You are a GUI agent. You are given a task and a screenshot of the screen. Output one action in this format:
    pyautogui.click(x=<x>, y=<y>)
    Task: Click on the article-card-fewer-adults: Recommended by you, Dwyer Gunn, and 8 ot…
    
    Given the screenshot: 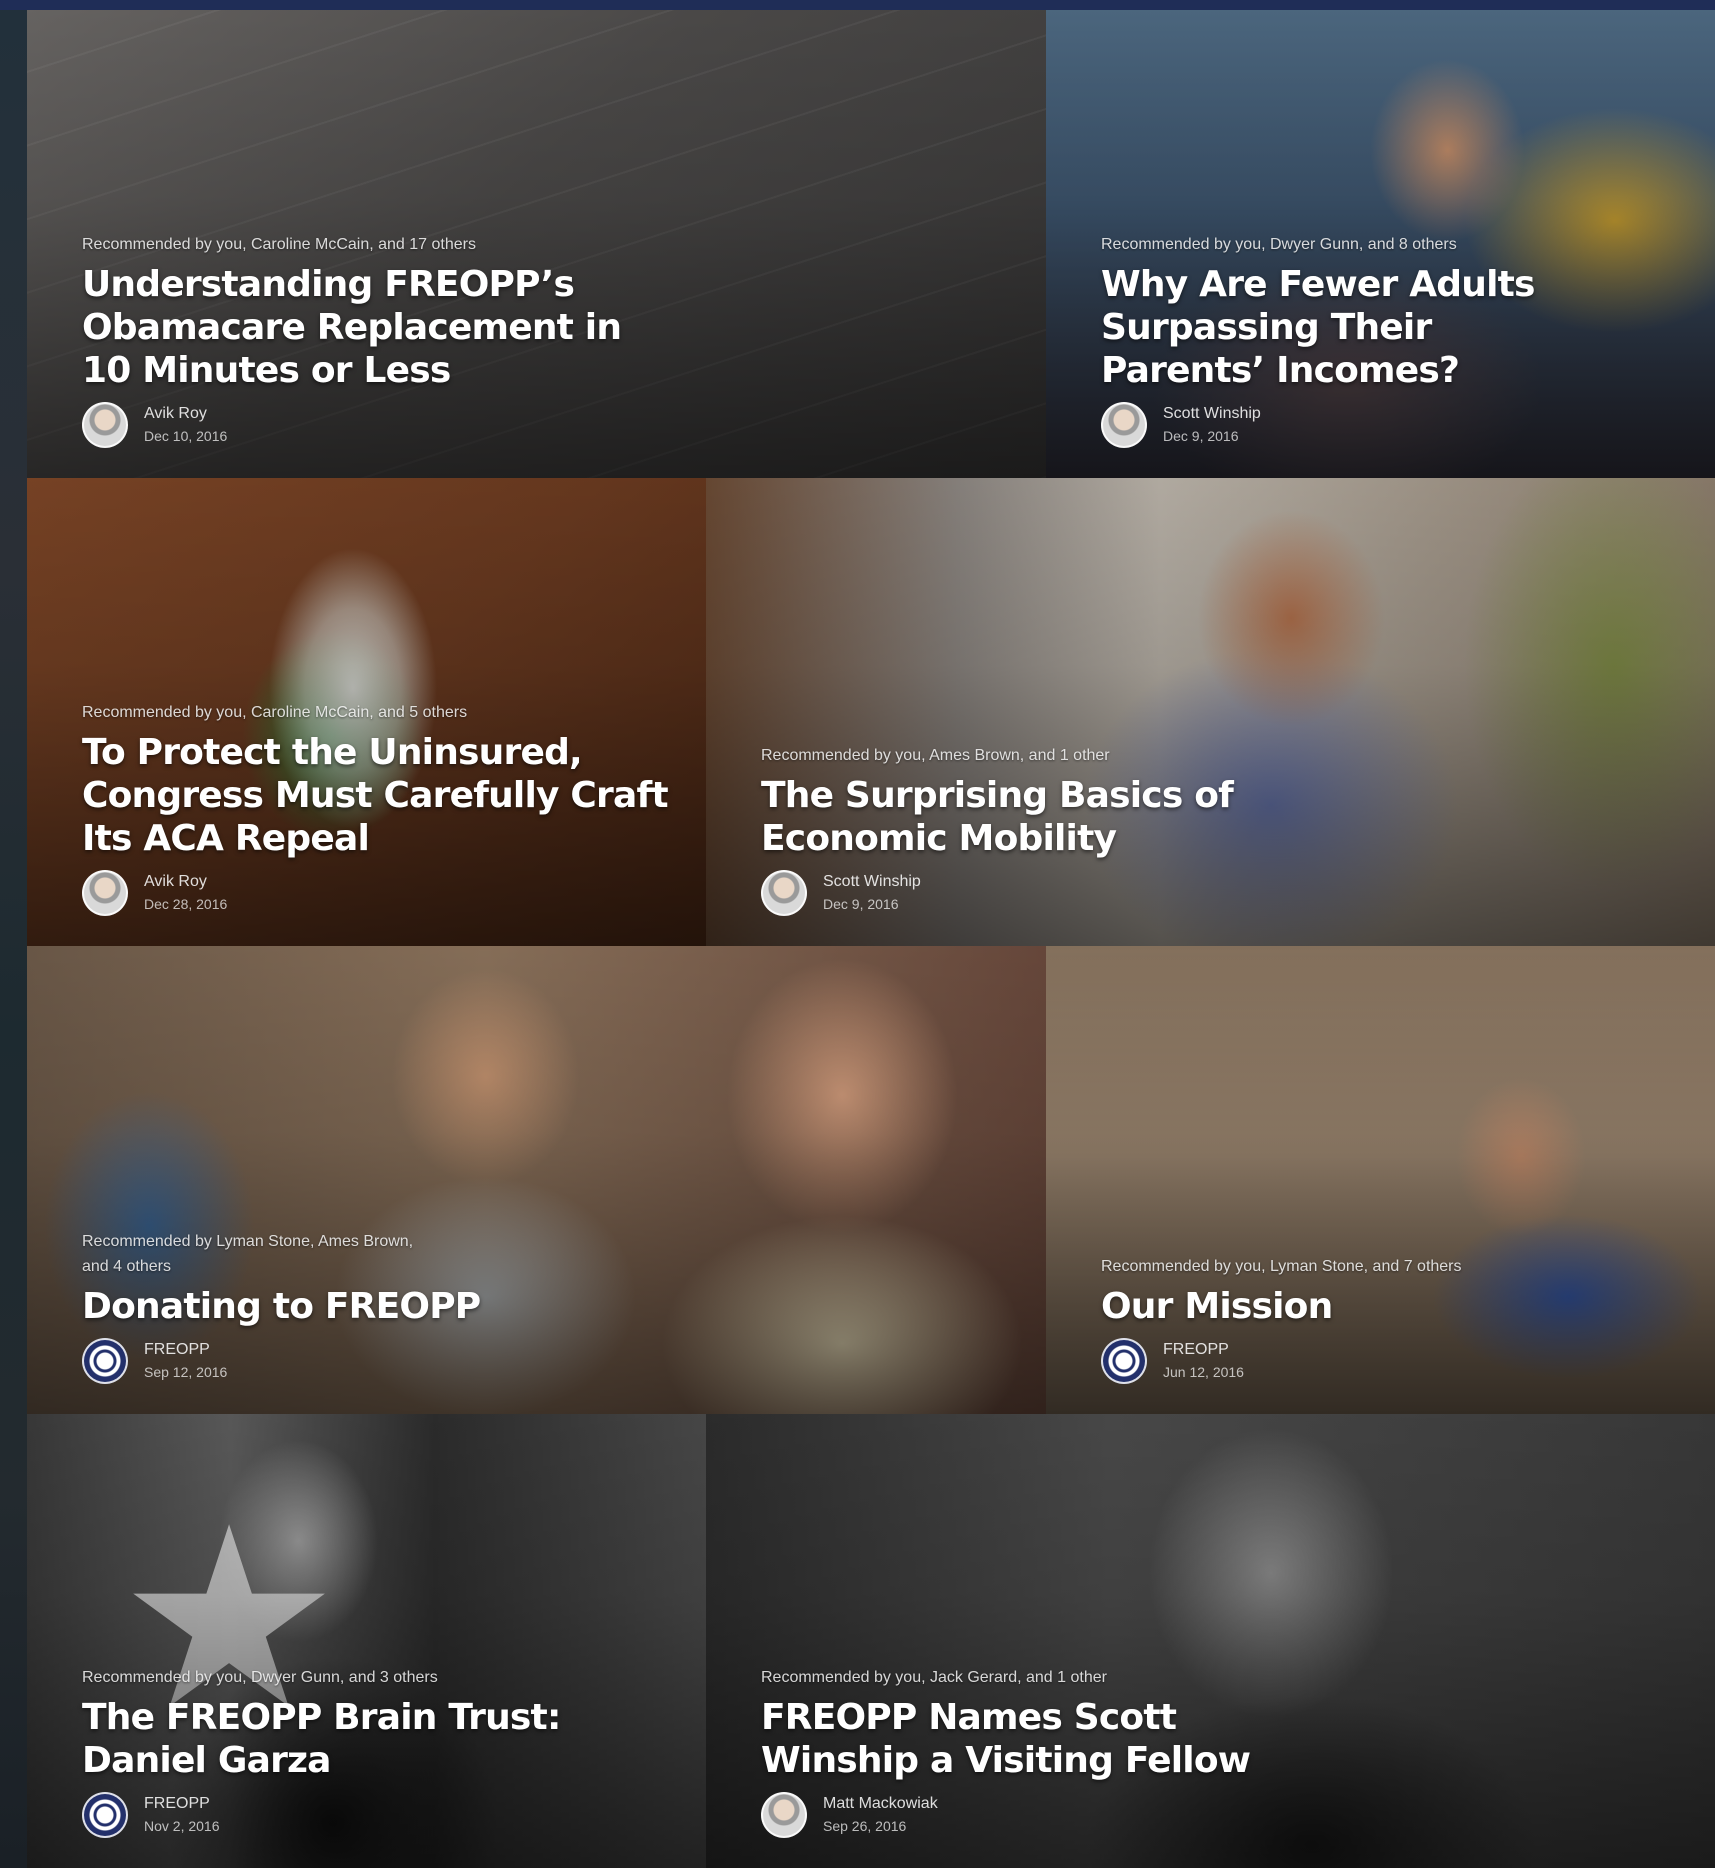 What is the action you would take?
    pyautogui.click(x=1380, y=244)
    